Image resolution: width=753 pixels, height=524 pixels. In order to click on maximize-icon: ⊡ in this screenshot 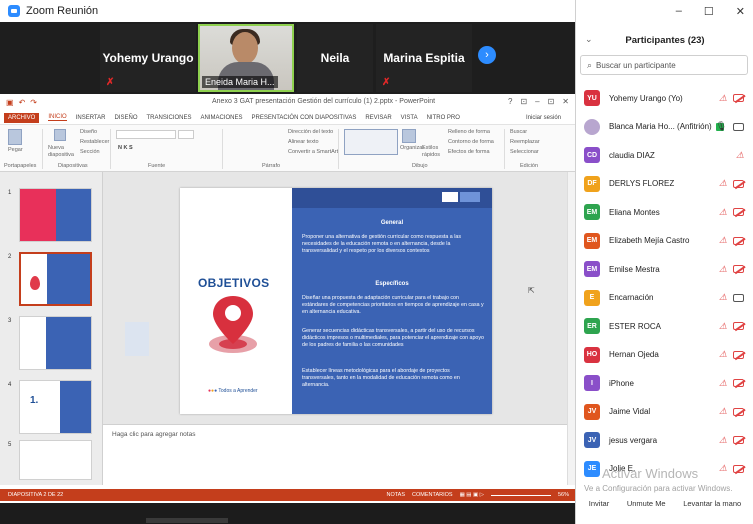, I will do `click(551, 101)`.